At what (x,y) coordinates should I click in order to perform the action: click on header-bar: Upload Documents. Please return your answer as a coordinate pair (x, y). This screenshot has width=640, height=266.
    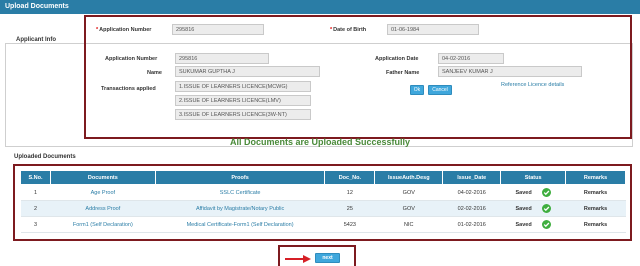
    Looking at the image, I should click on (320, 7).